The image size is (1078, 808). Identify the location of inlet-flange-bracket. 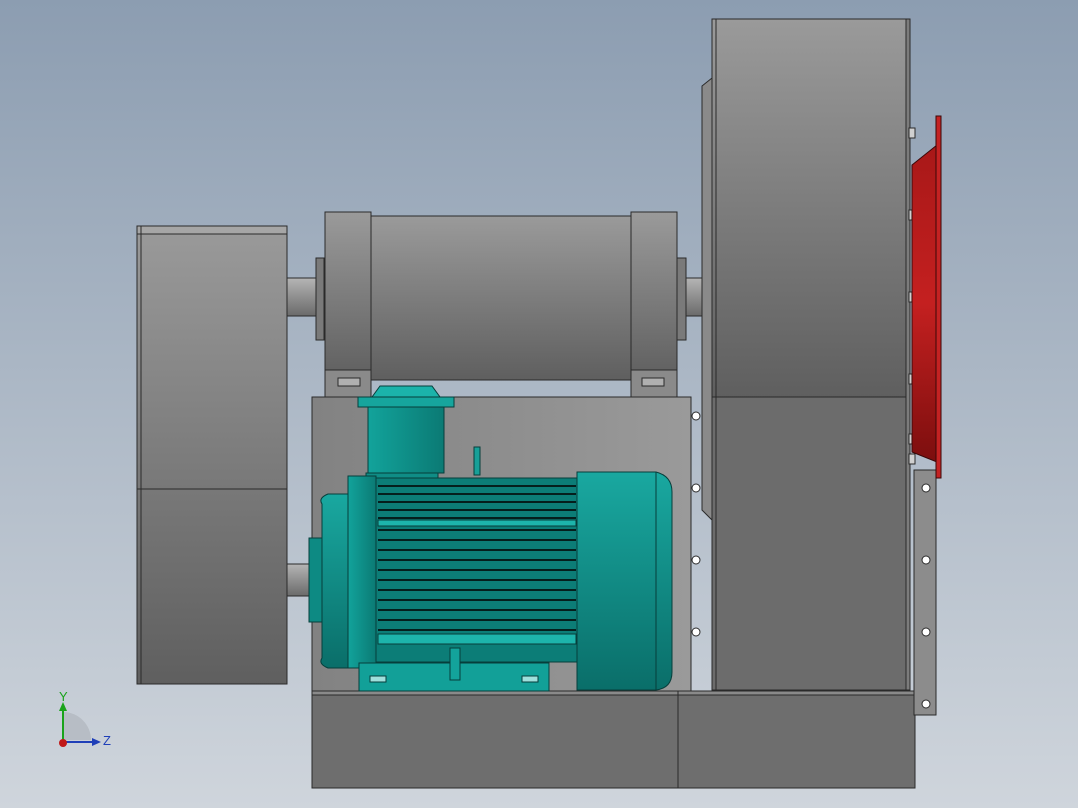
(925, 592).